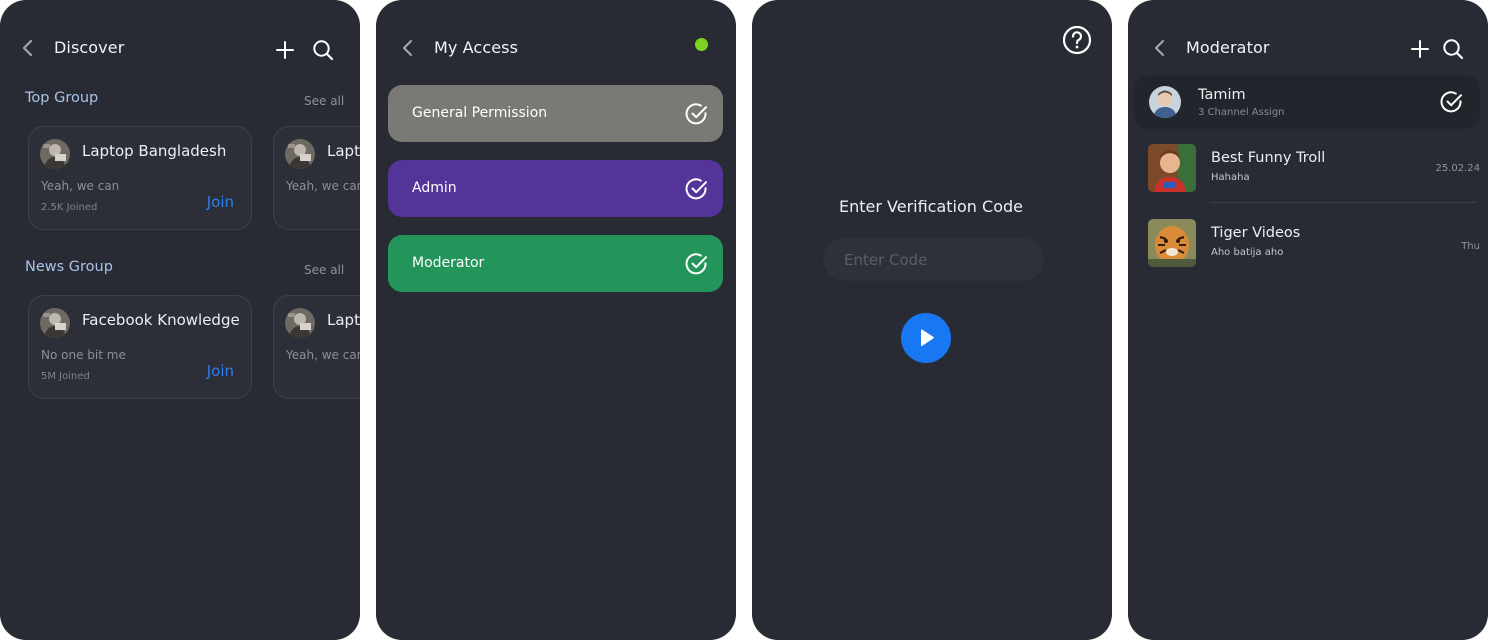  What do you see at coordinates (1470, 246) in the screenshot?
I see `channel-time: Thu` at bounding box center [1470, 246].